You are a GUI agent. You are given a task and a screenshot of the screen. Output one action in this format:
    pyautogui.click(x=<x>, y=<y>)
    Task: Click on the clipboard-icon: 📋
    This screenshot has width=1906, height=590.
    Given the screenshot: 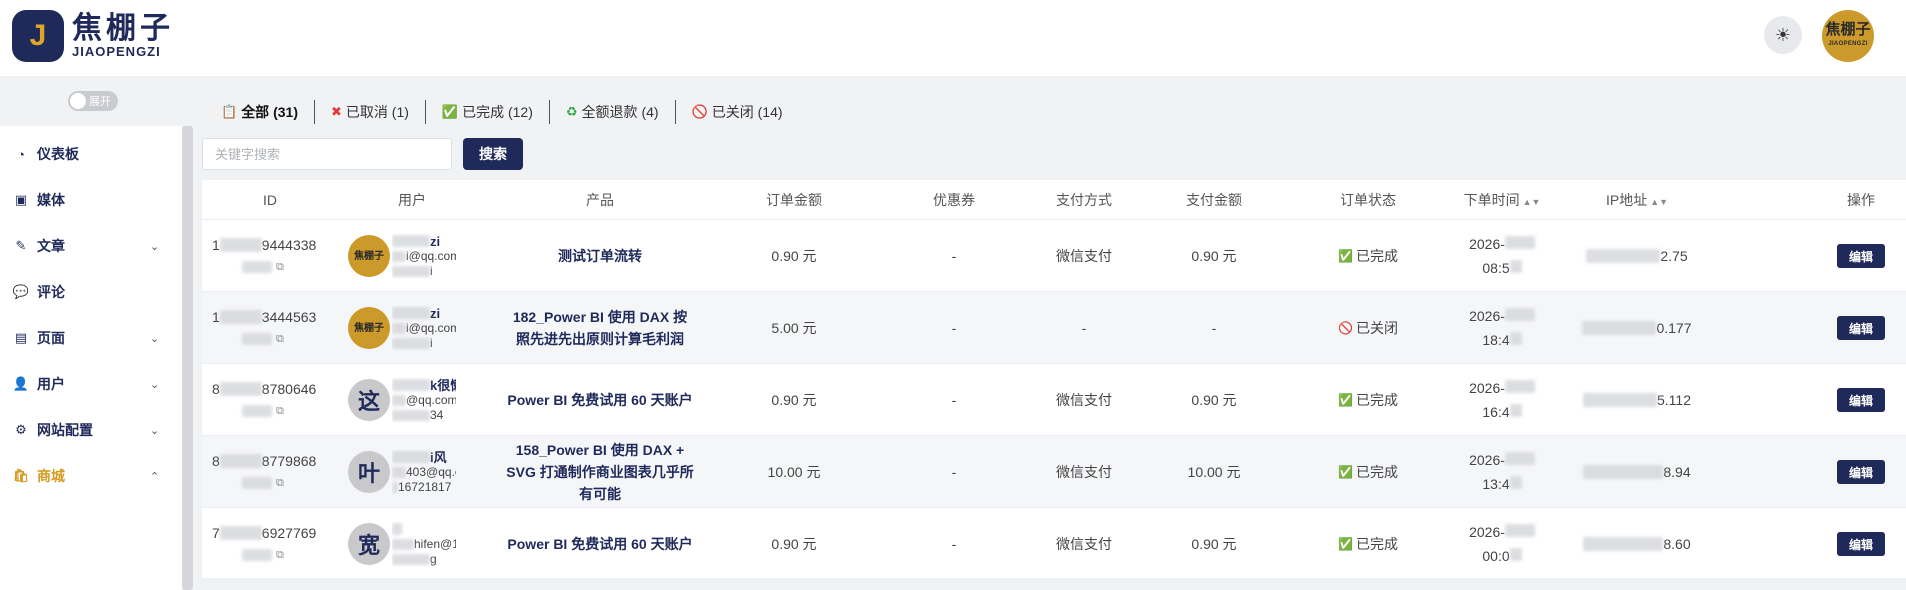 What is the action you would take?
    pyautogui.click(x=229, y=111)
    